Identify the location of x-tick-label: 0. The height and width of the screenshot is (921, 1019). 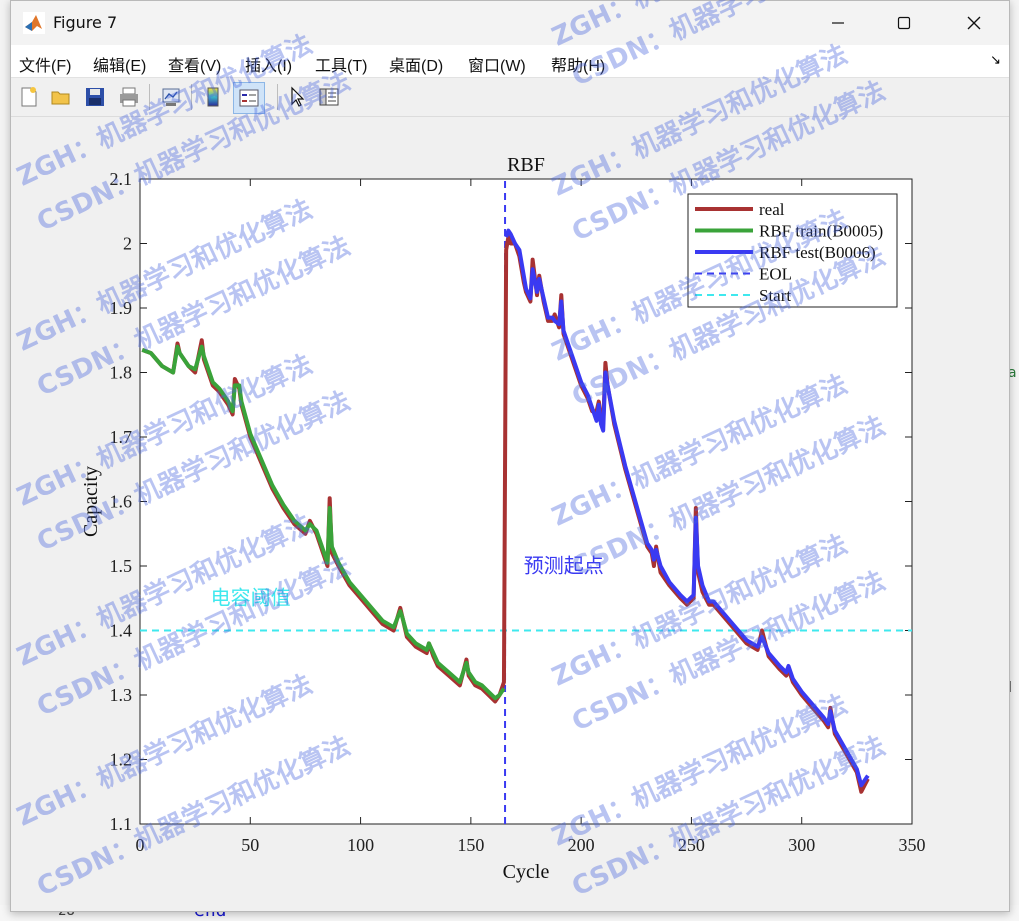
(140, 845).